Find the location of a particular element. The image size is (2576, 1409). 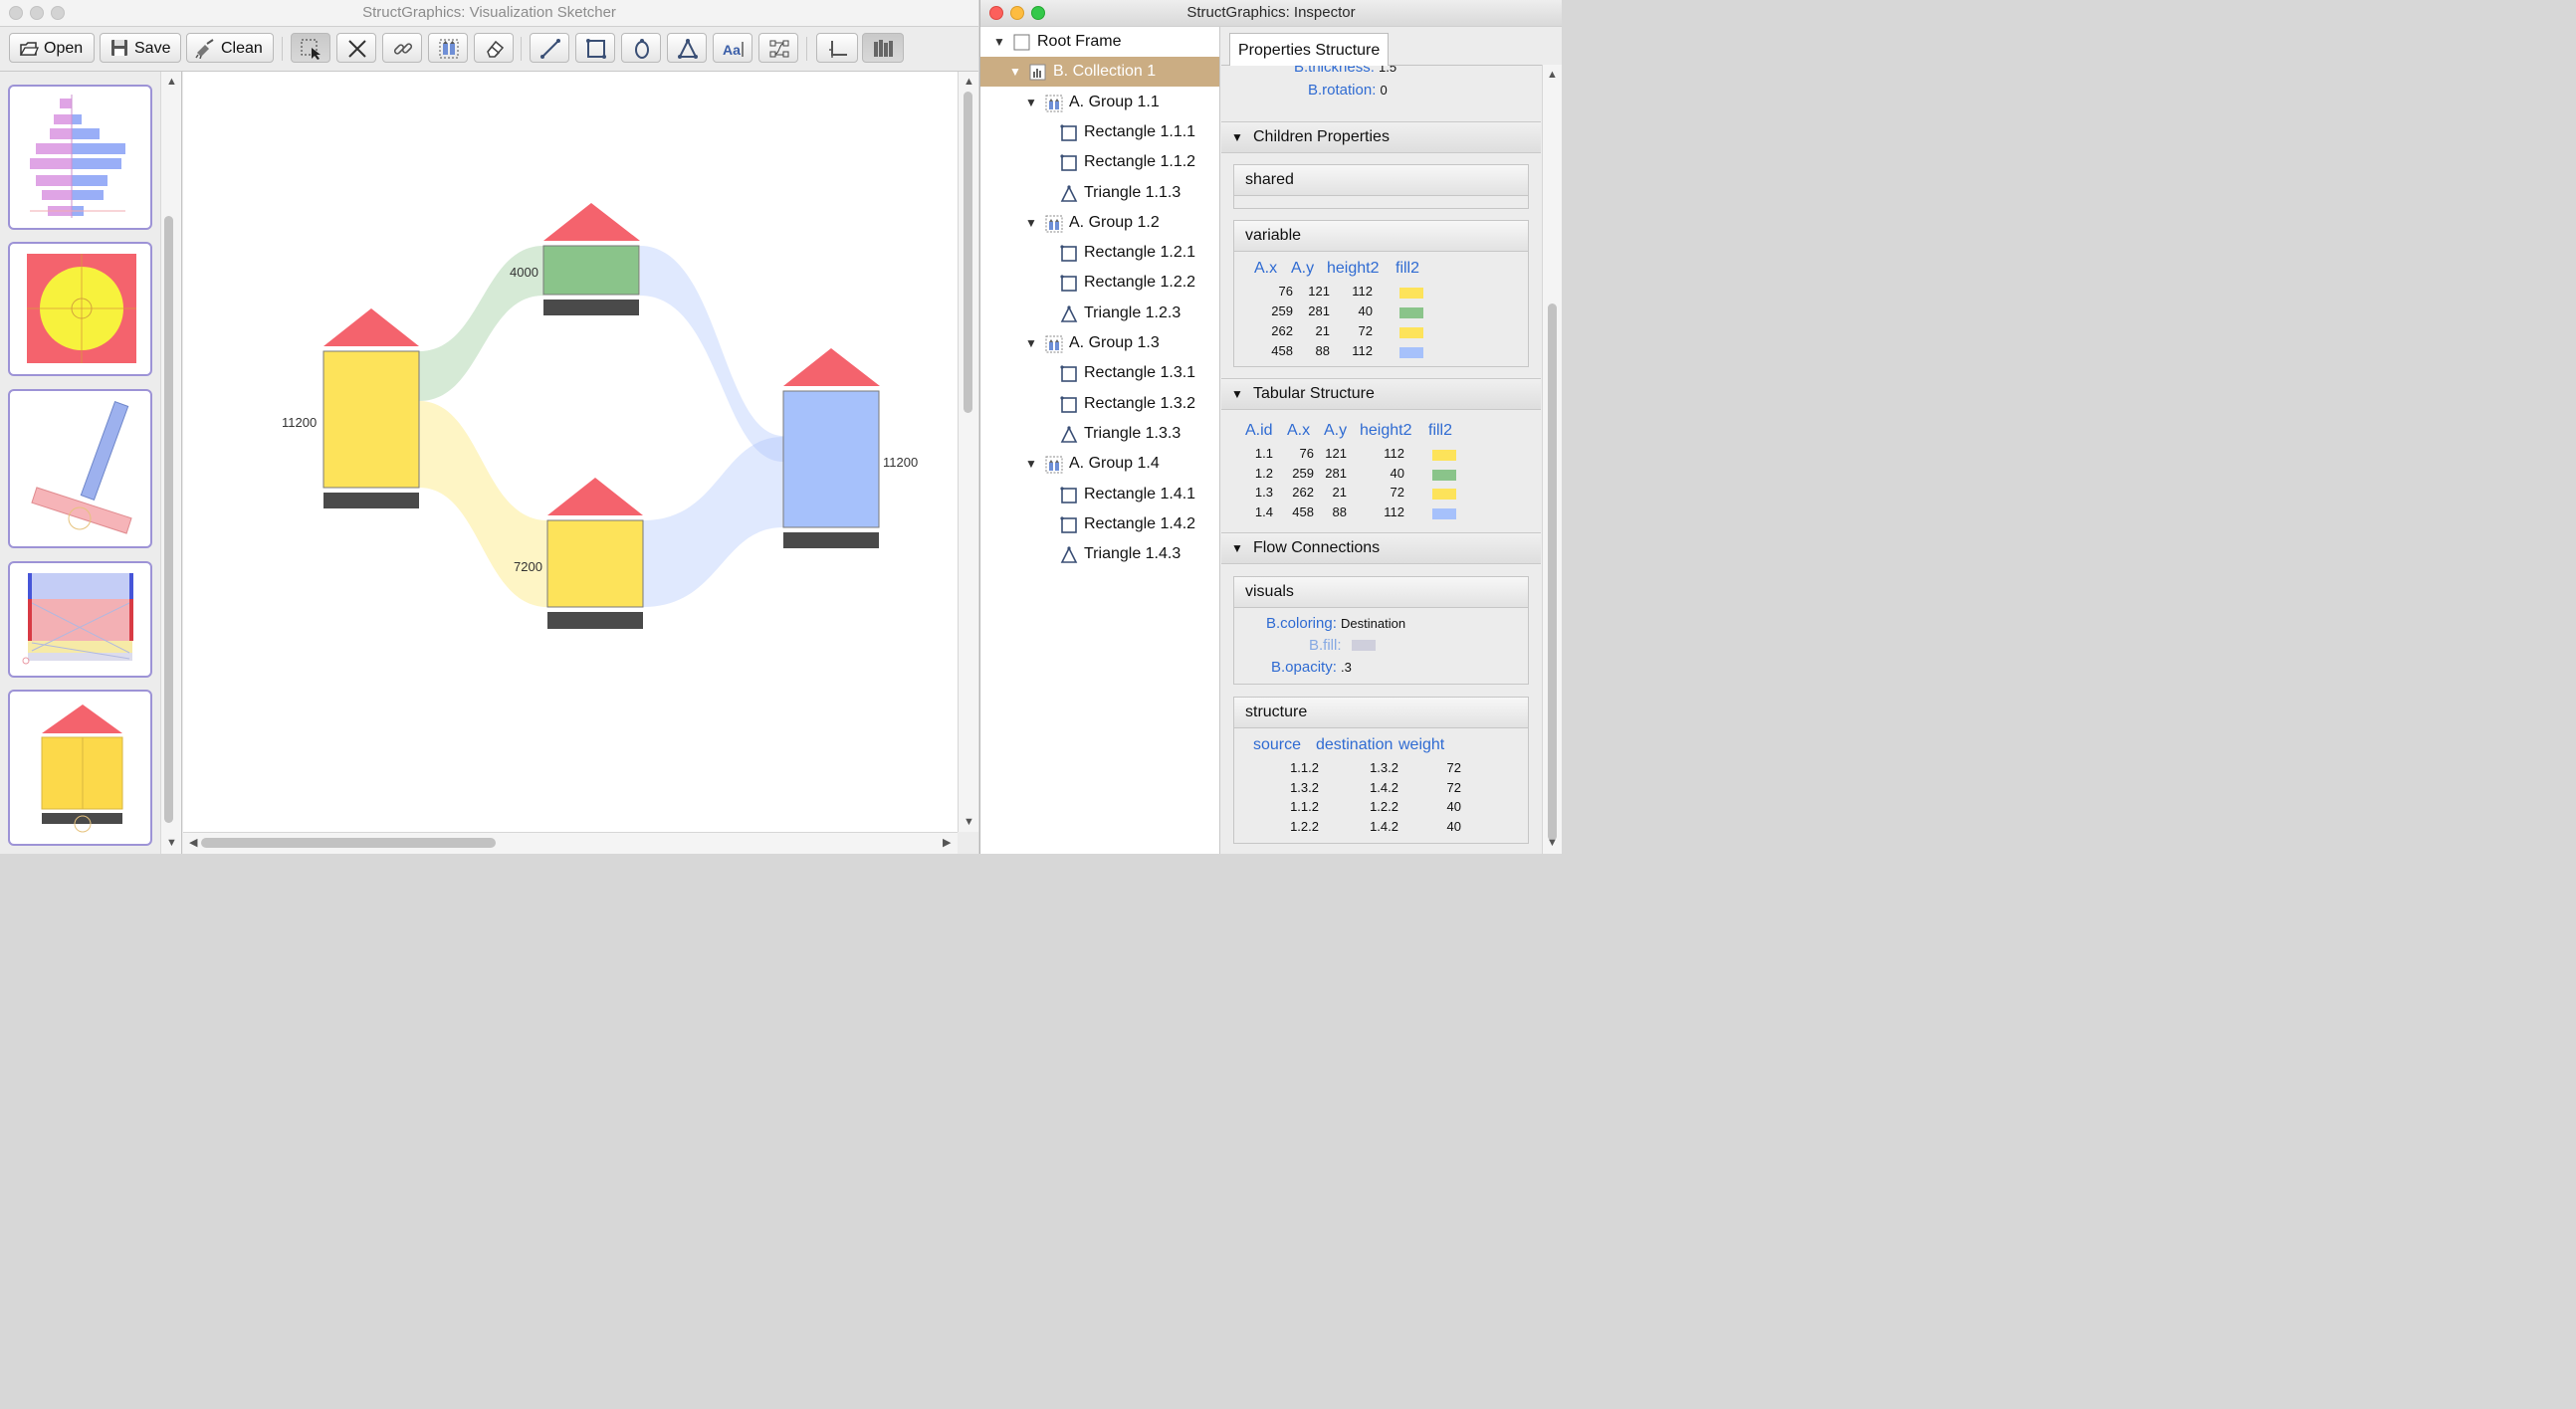

tree-node-rectangle-1-3-1: Rectangle 1.3.1 is located at coordinates (1099, 373).